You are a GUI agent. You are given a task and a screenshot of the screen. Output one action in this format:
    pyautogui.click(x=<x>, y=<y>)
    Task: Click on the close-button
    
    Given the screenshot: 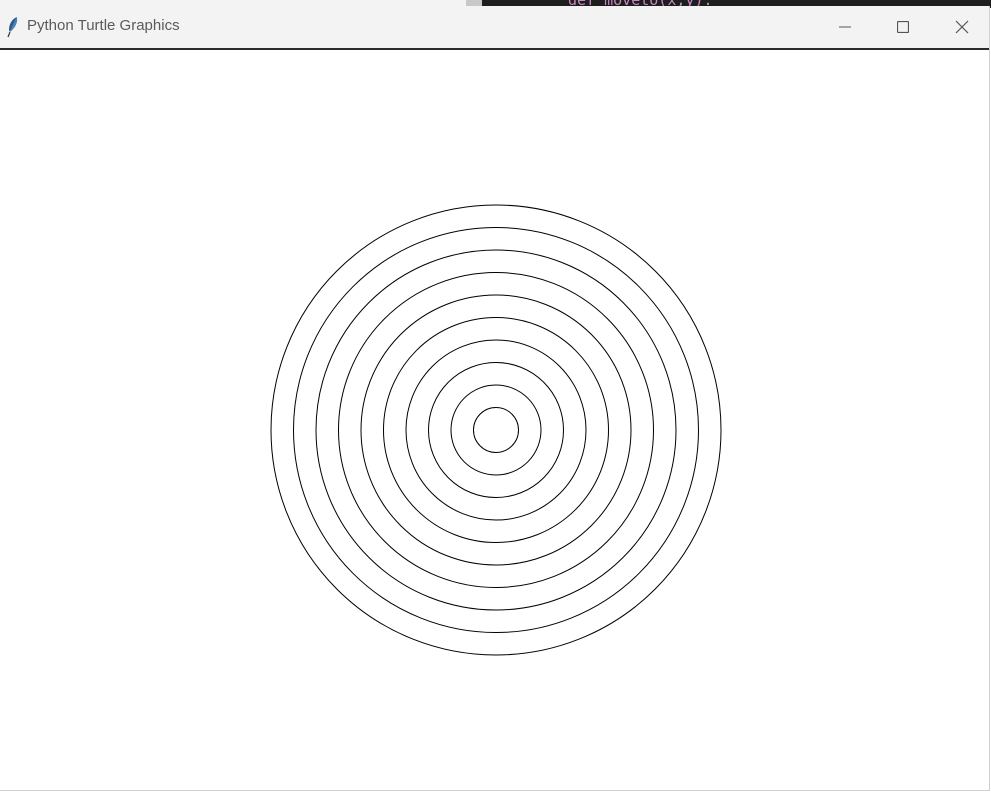 What is the action you would take?
    pyautogui.click(x=962, y=27)
    